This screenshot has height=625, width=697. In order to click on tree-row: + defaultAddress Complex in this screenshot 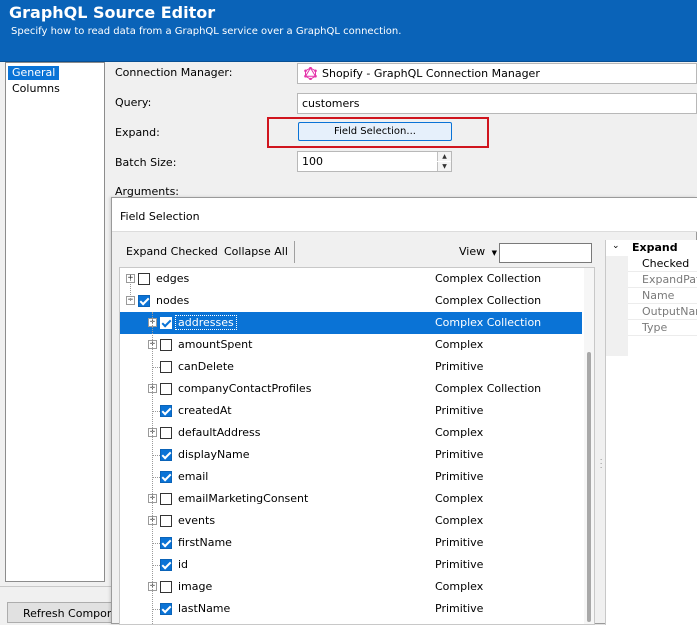, I will do `click(351, 433)`.